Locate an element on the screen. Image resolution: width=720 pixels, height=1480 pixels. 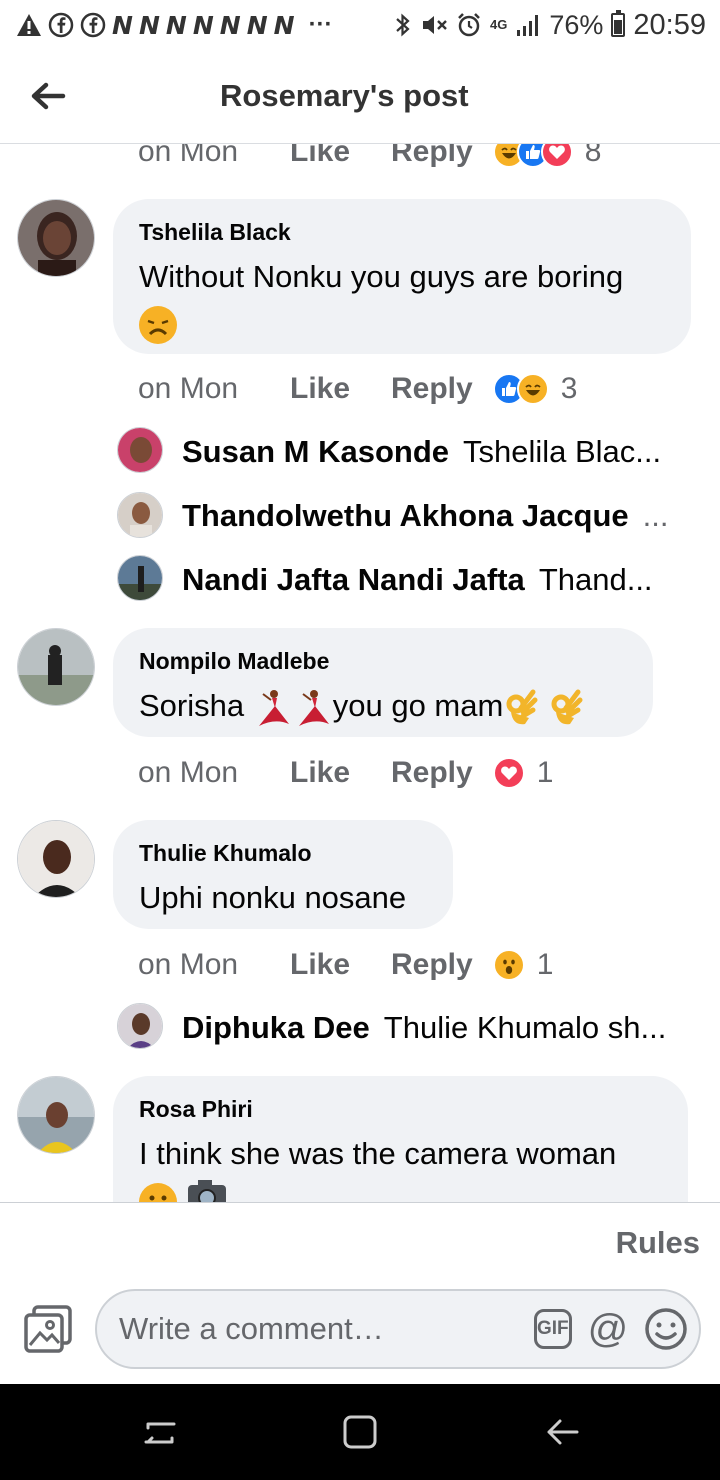
reply-author: Thandolwethu Akhona Jacque is located at coordinates (405, 516).